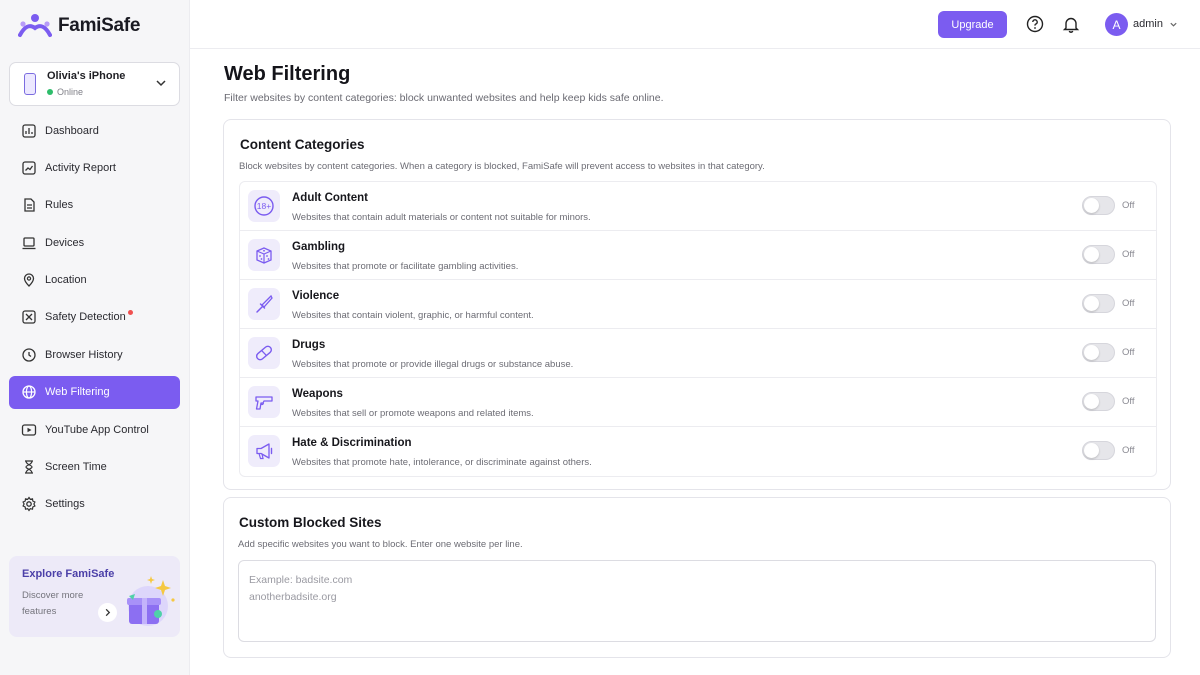 The height and width of the screenshot is (675, 1200). I want to click on upgrade-button: Upgrade, so click(972, 24).